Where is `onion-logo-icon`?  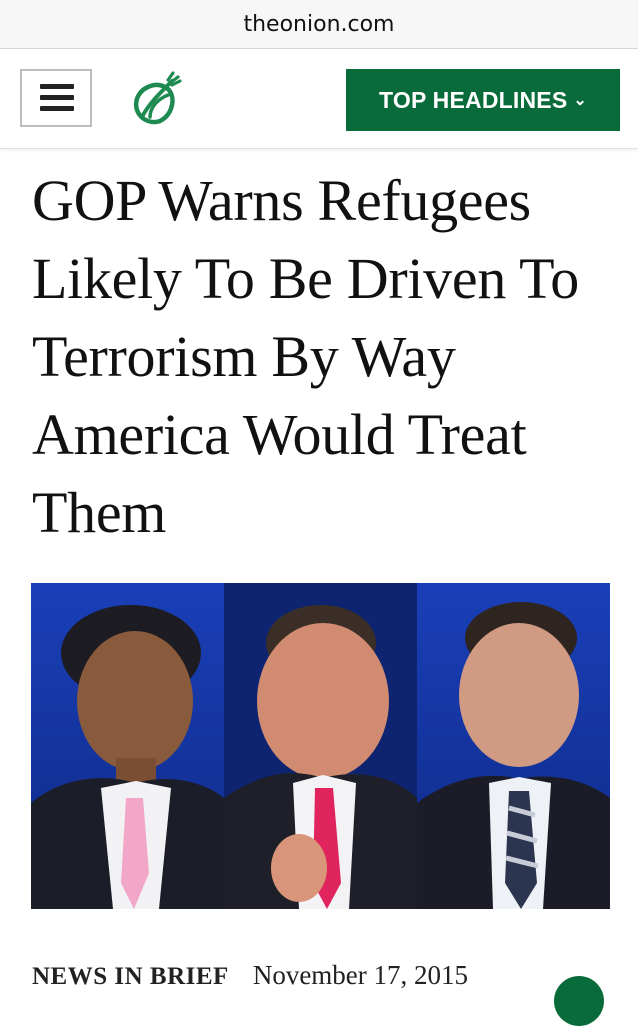
onion-logo-icon is located at coordinates (156, 99).